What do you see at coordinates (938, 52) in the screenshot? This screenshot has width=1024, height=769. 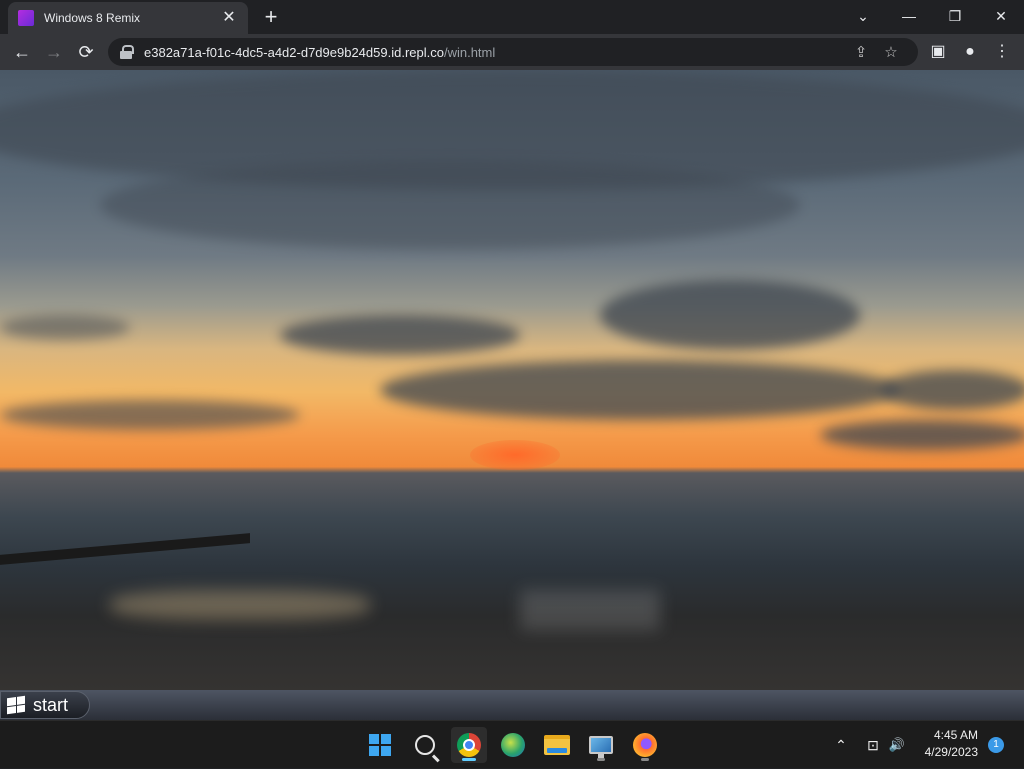 I see `side-panel-icon: ▣` at bounding box center [938, 52].